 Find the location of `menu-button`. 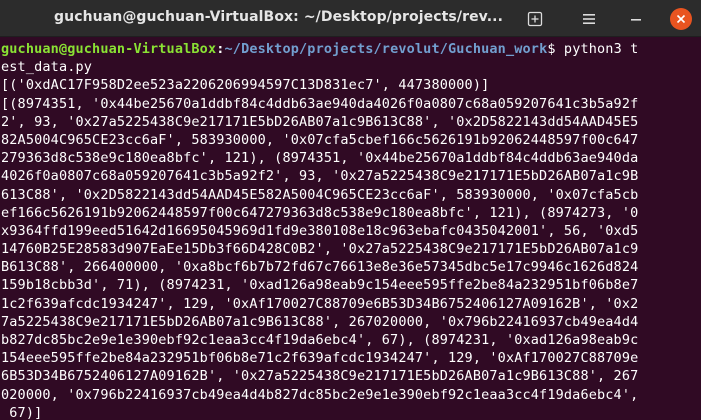

menu-button is located at coordinates (589, 19).